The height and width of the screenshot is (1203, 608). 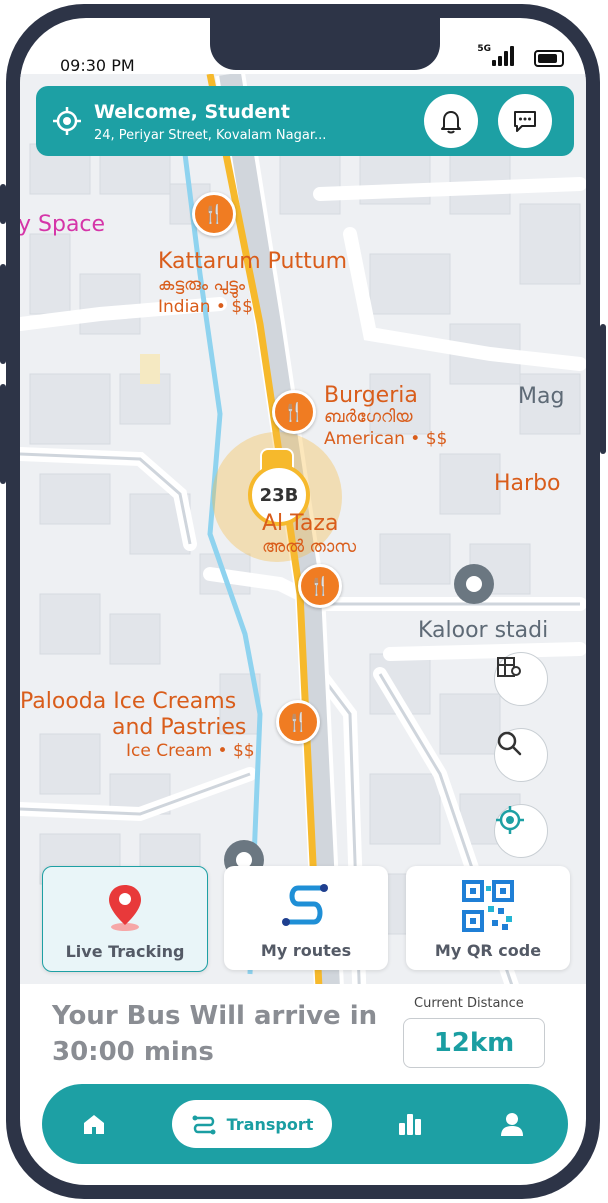 I want to click on transport-tab: Transport, so click(x=252, y=1124).